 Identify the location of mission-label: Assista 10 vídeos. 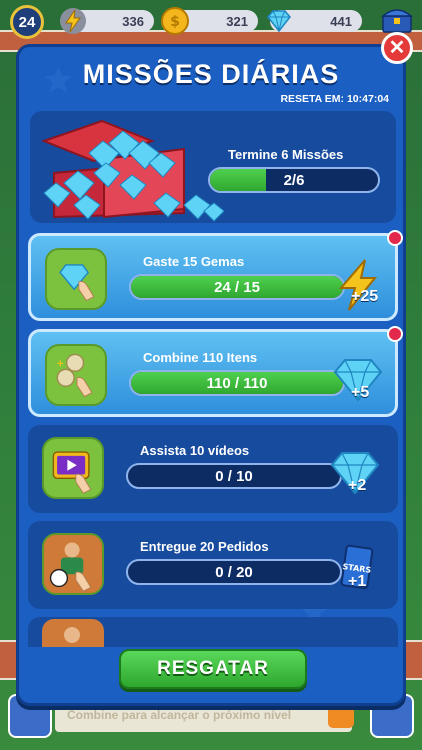
(195, 450).